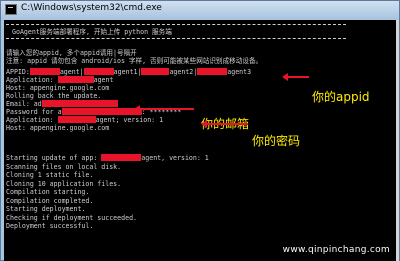 The image size is (400, 261). What do you see at coordinates (183, 72) in the screenshot?
I see `appid-segment: agent2|` at bounding box center [183, 72].